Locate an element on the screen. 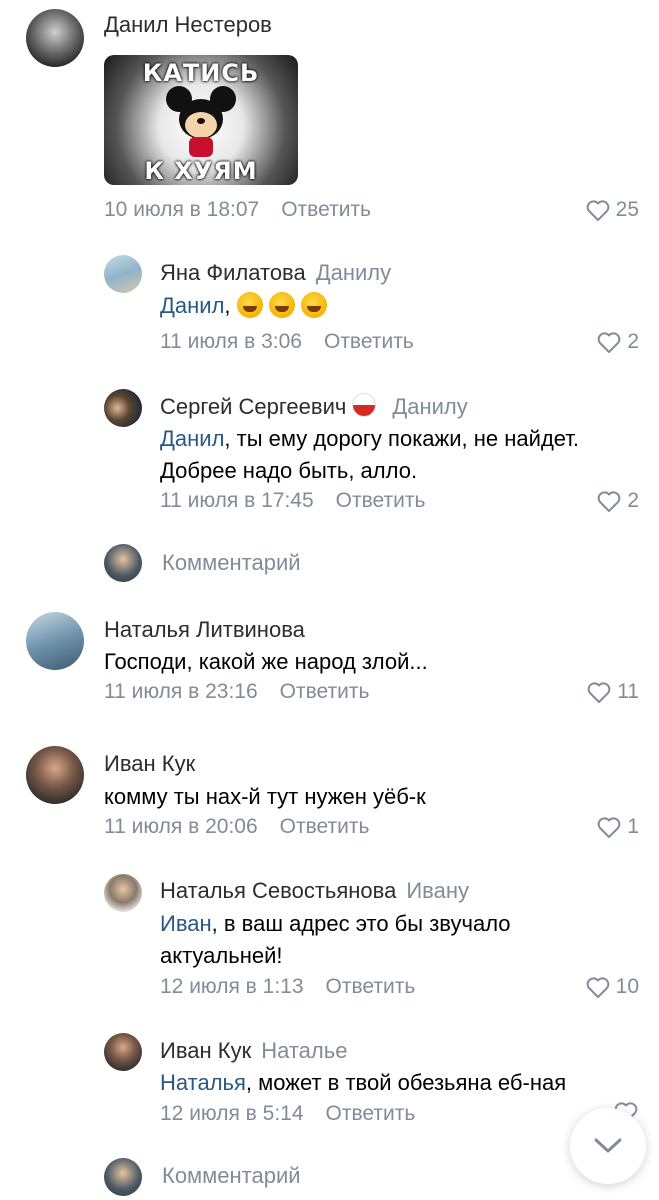  comment-date: 11 июля в 17:45 is located at coordinates (237, 500).